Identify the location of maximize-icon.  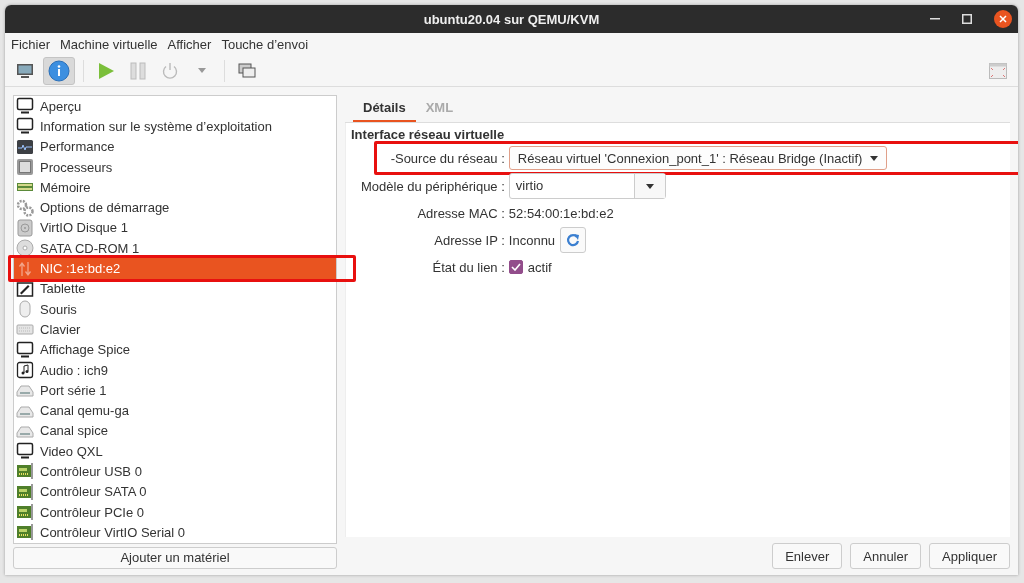
(967, 19).